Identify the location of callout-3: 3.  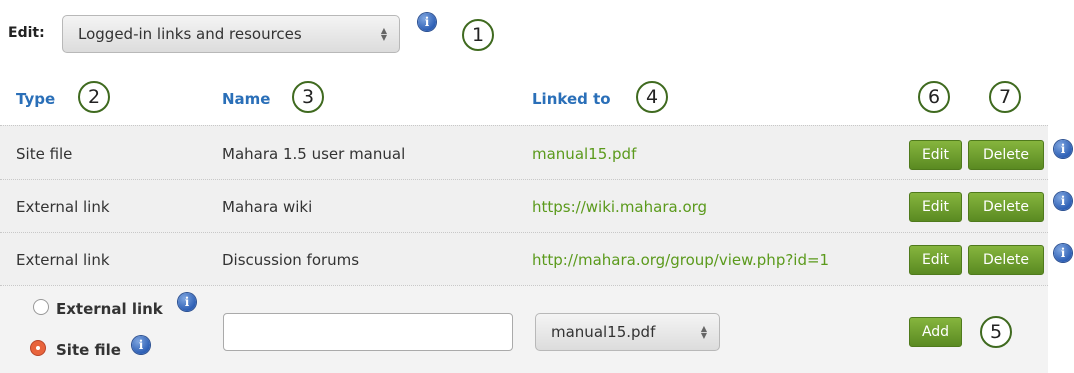
(308, 97).